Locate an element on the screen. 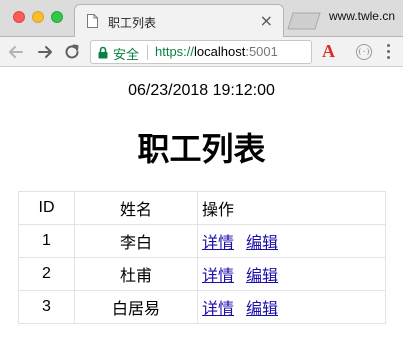  table-header-row: ID 姓名 操作 is located at coordinates (202, 208).